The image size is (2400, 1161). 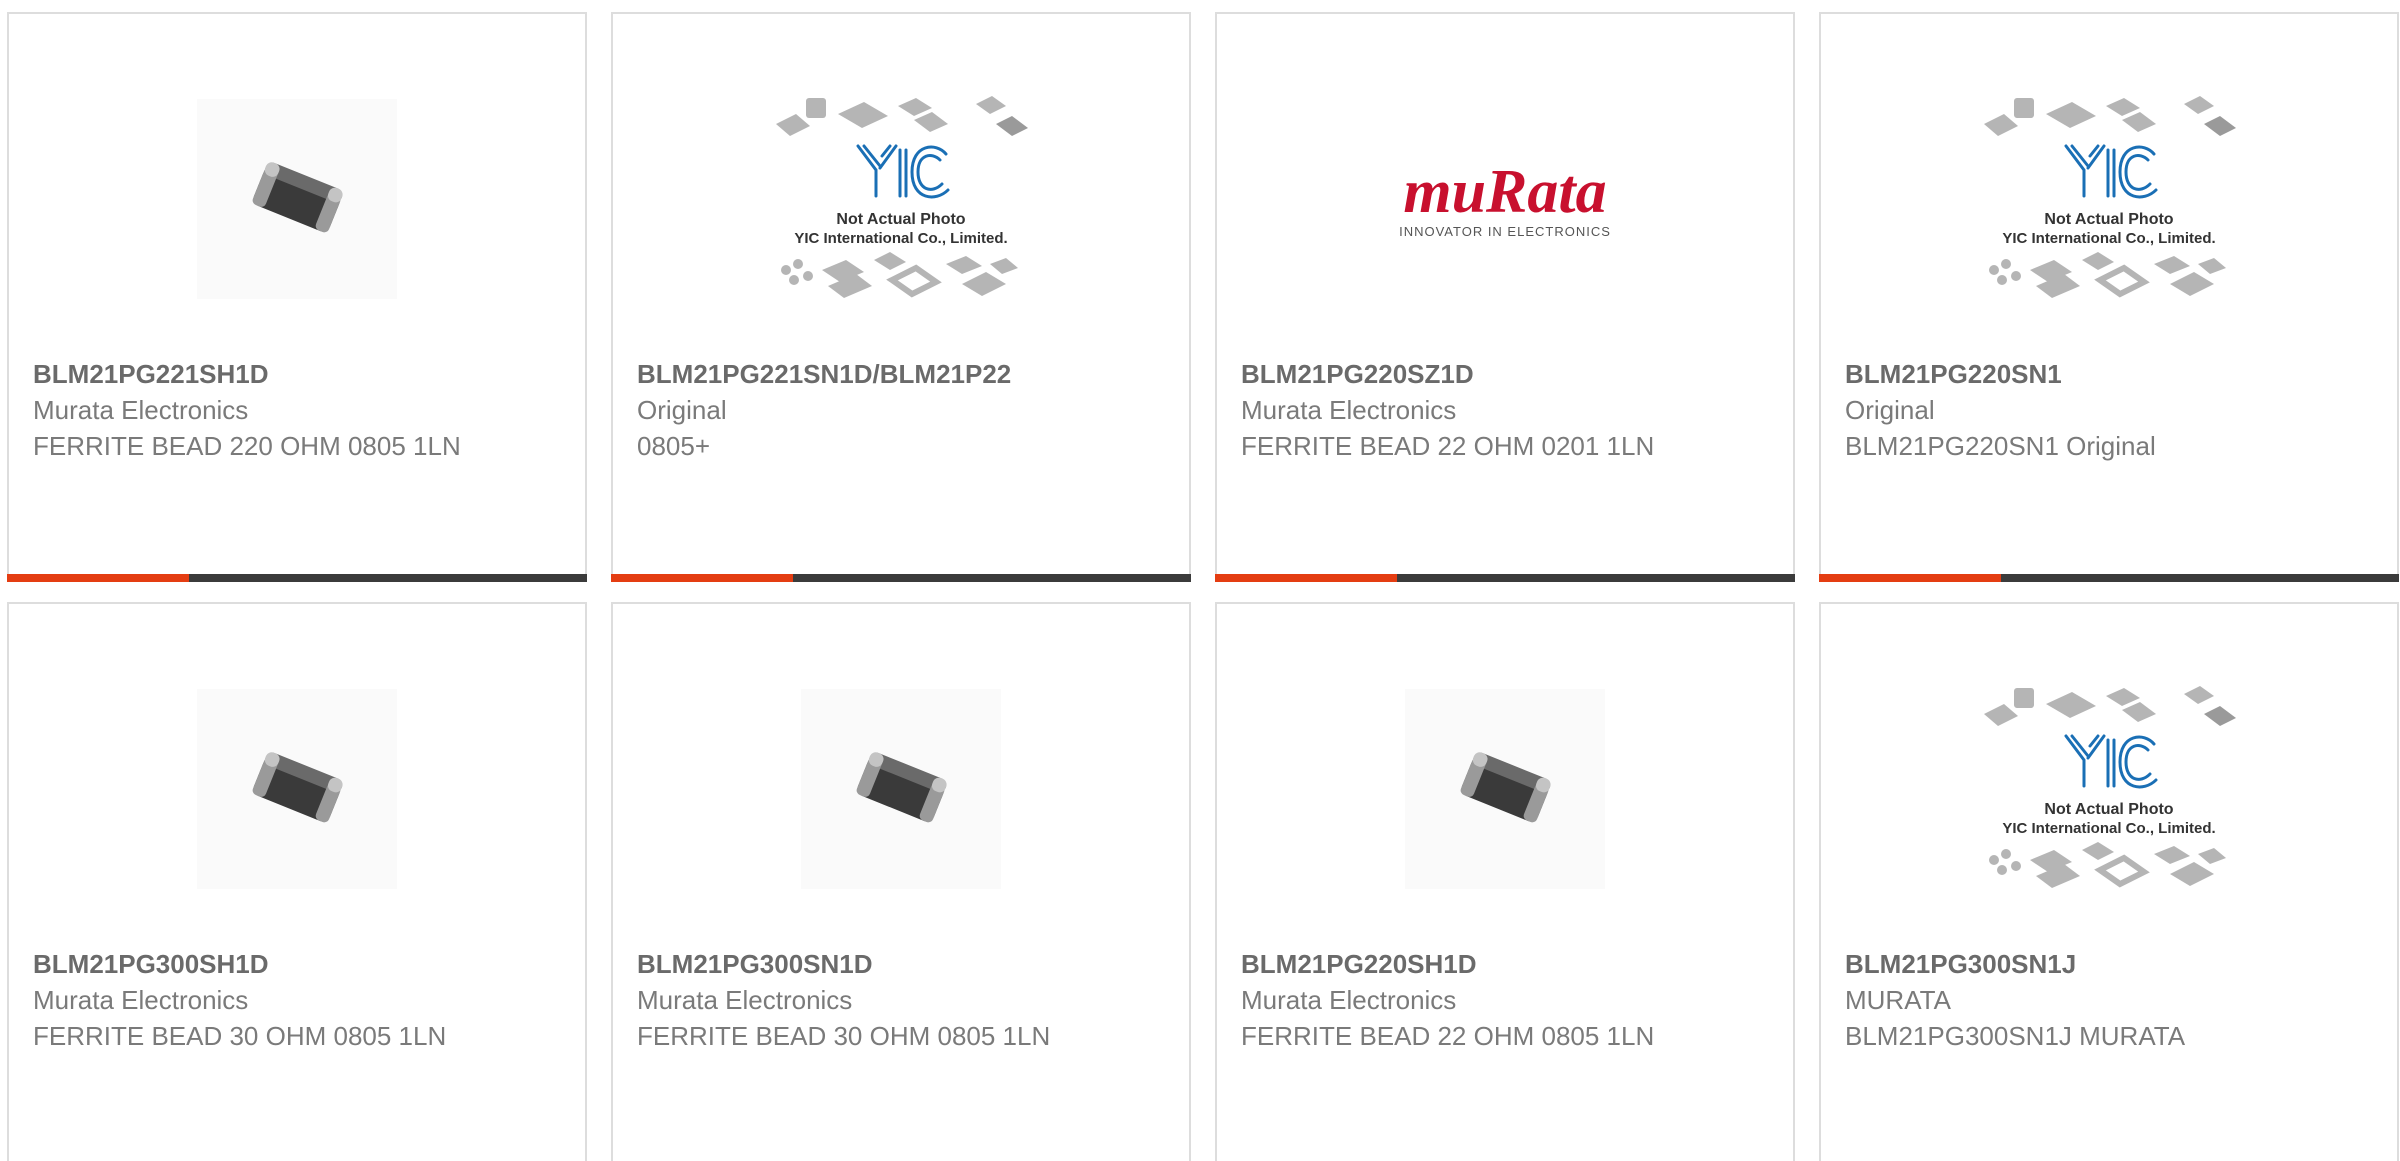 I want to click on part-number: BLM21PG300SN1D, so click(x=903, y=964).